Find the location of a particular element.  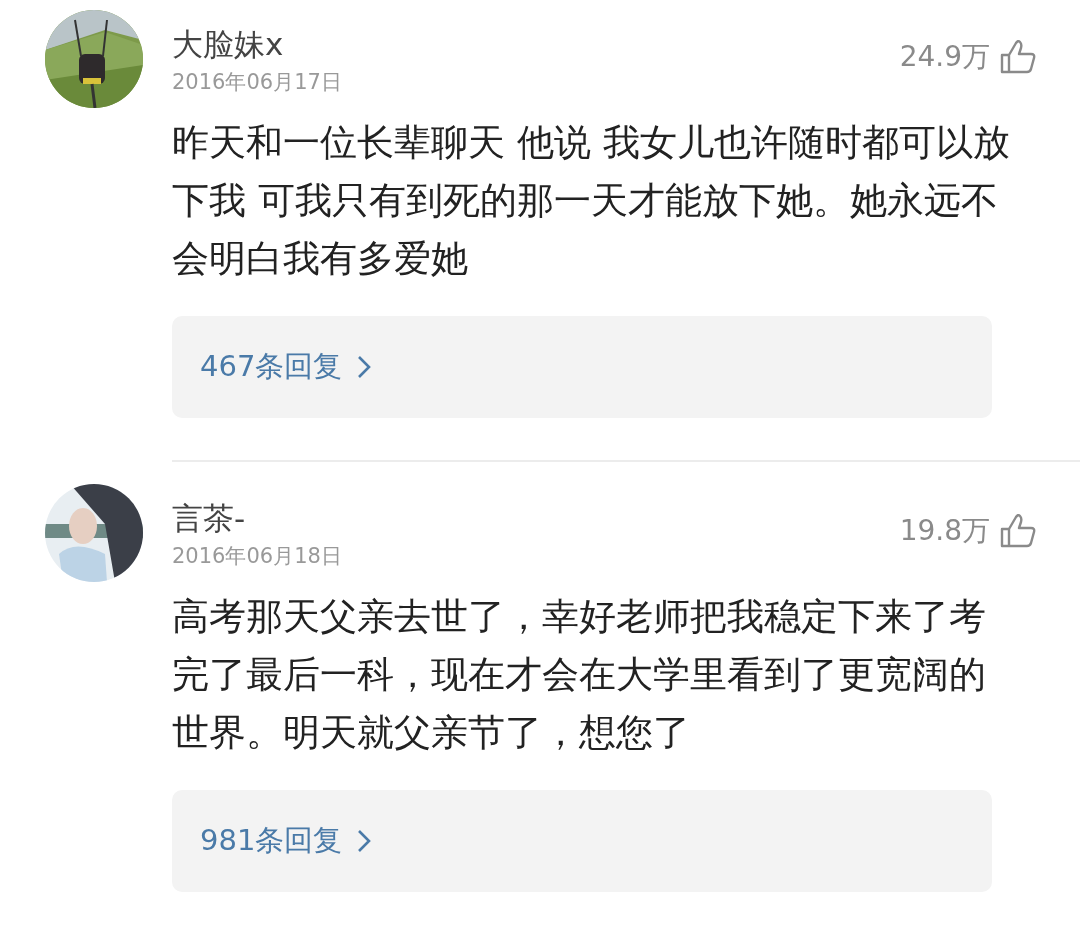

comment-date: 2016年06月17日 is located at coordinates (257, 82).